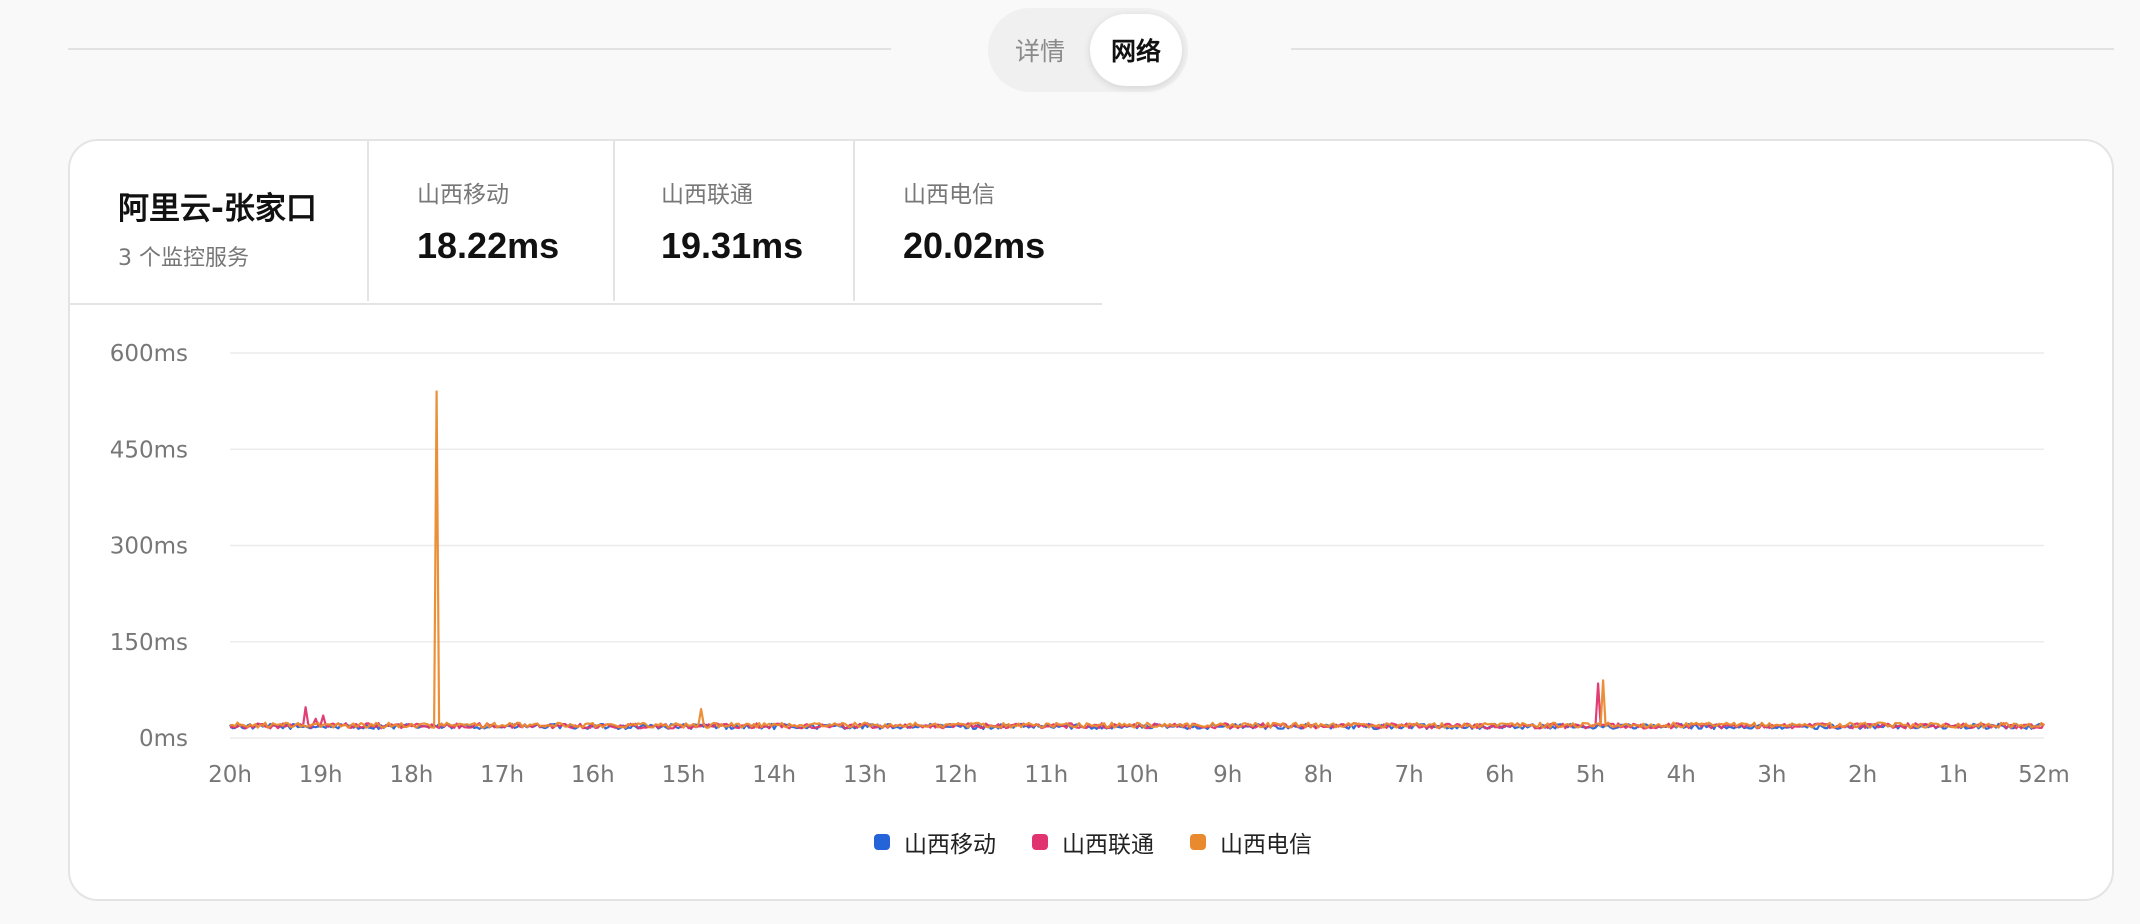 This screenshot has height=924, width=2140. What do you see at coordinates (1046, 775) in the screenshot?
I see `x-tick-label: 11h` at bounding box center [1046, 775].